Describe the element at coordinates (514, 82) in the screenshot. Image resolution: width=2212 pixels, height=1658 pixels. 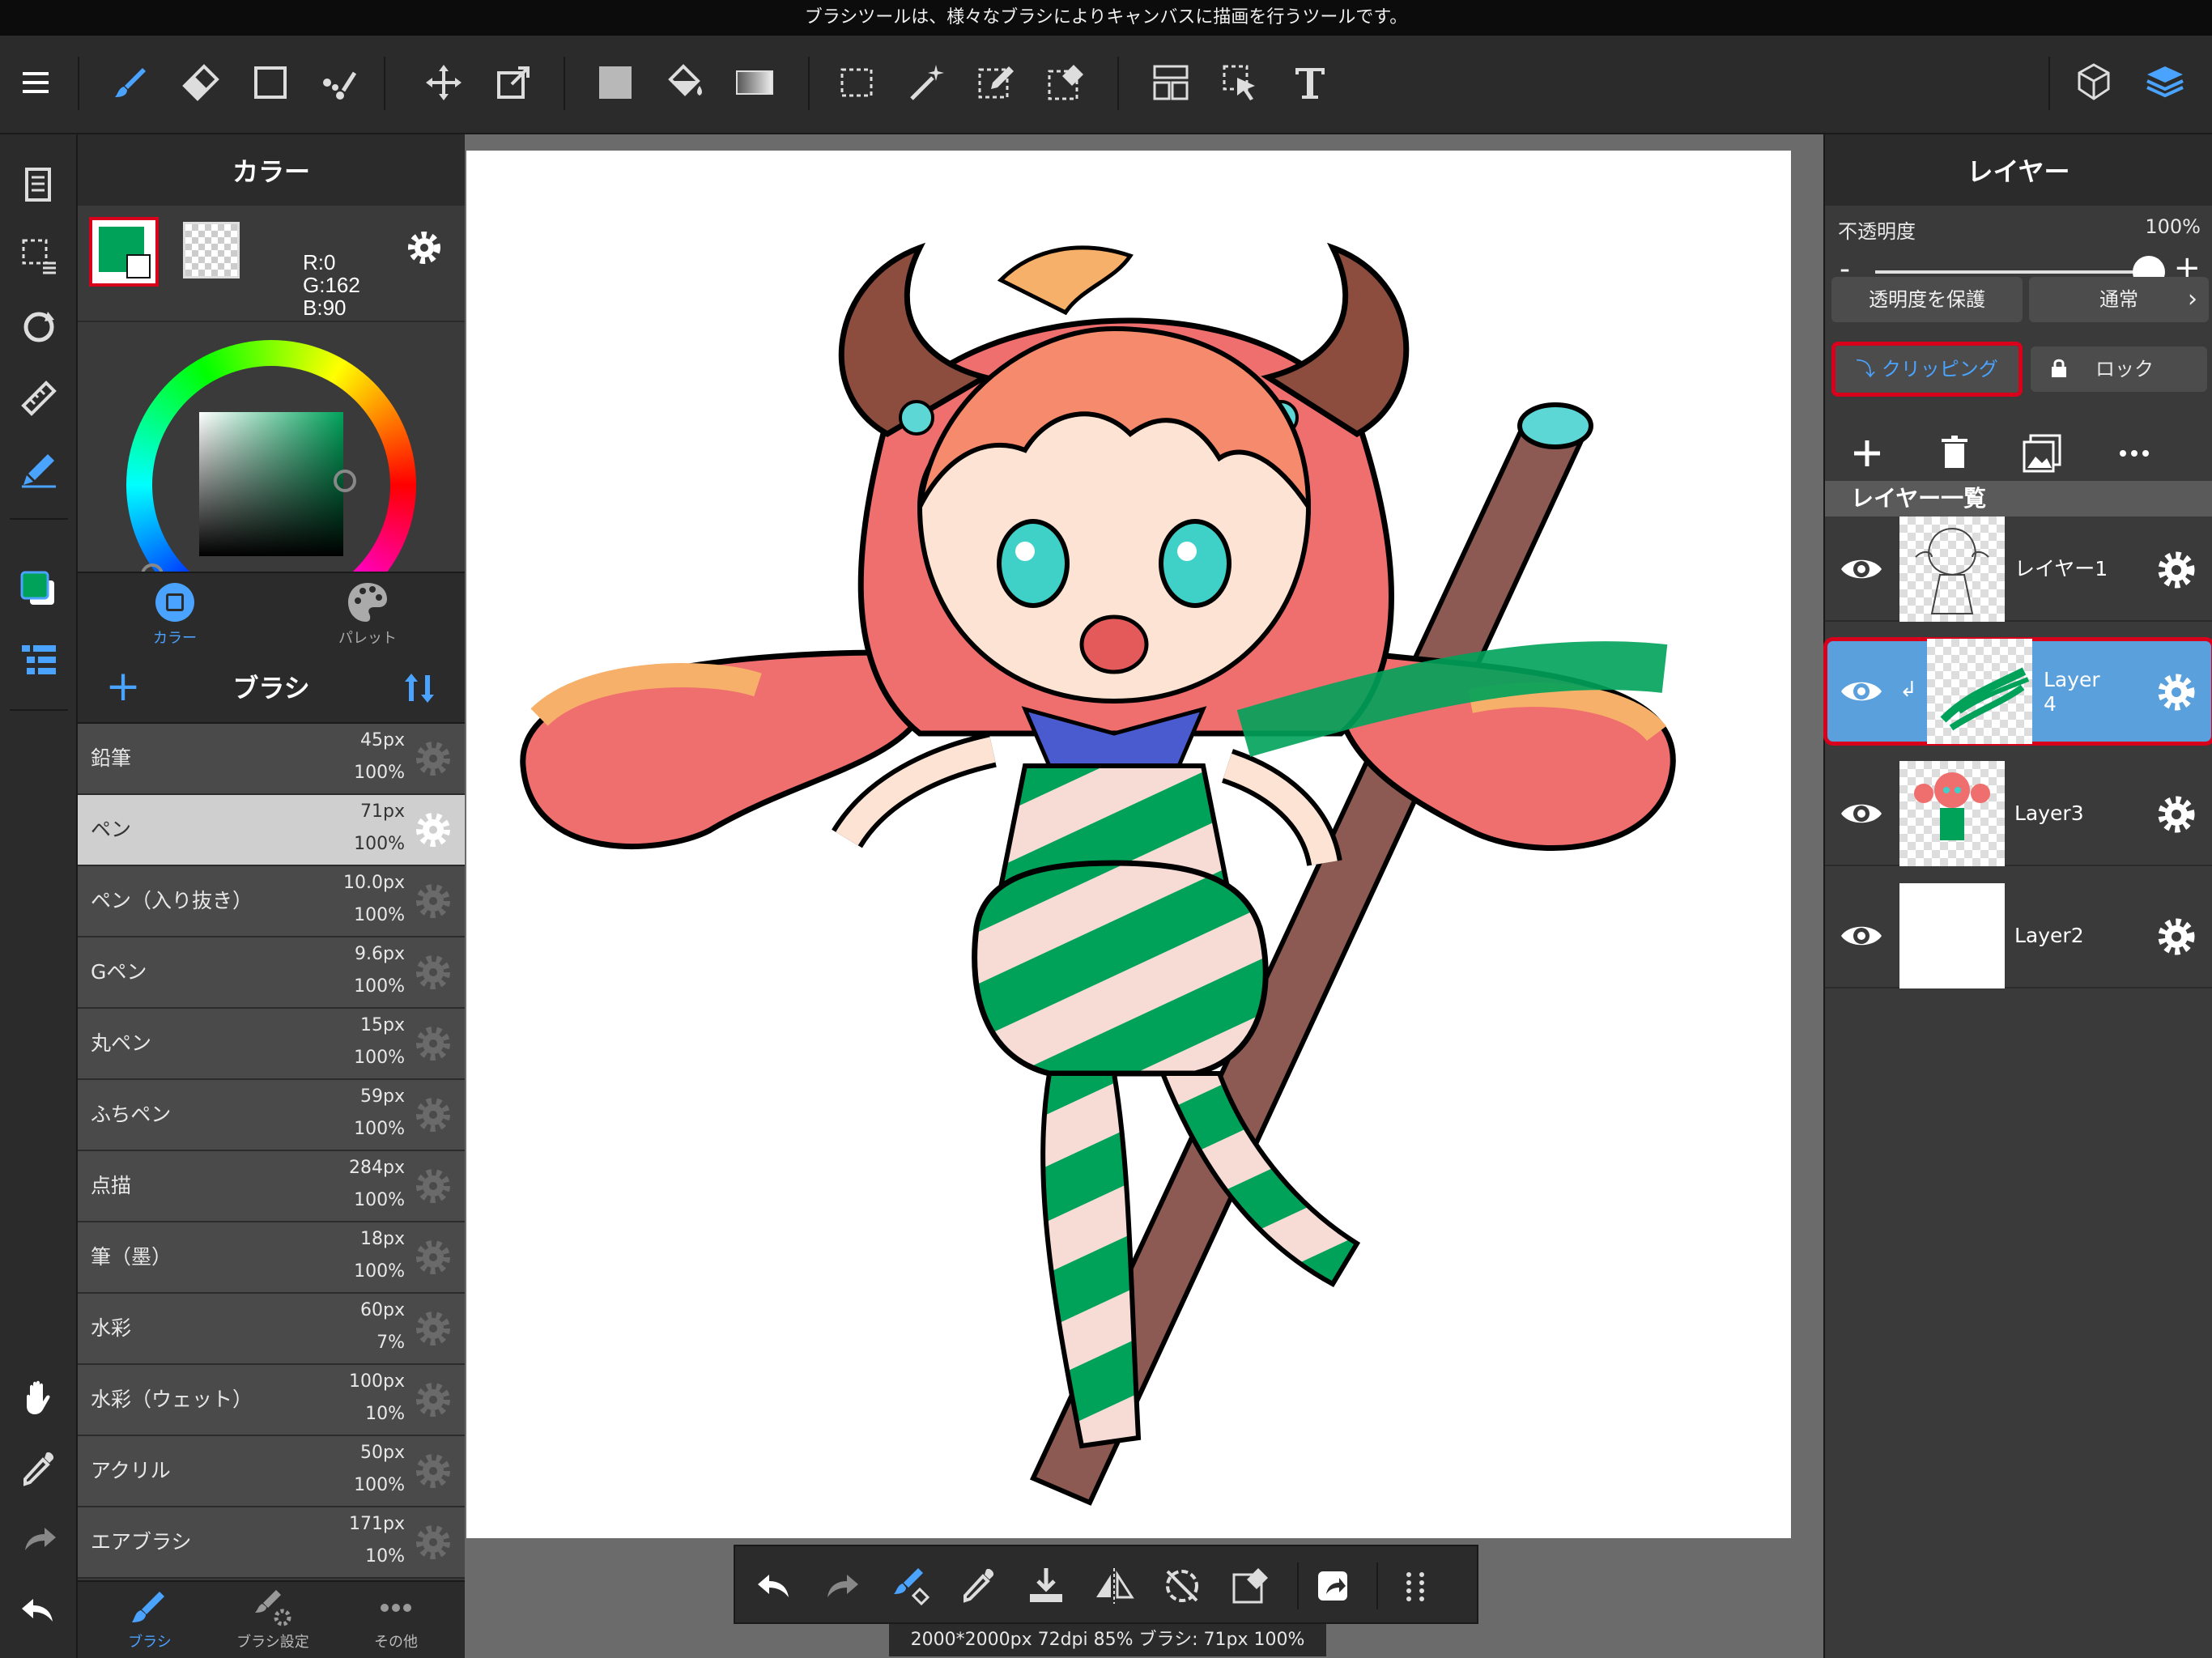
I see `transform-icon` at that location.